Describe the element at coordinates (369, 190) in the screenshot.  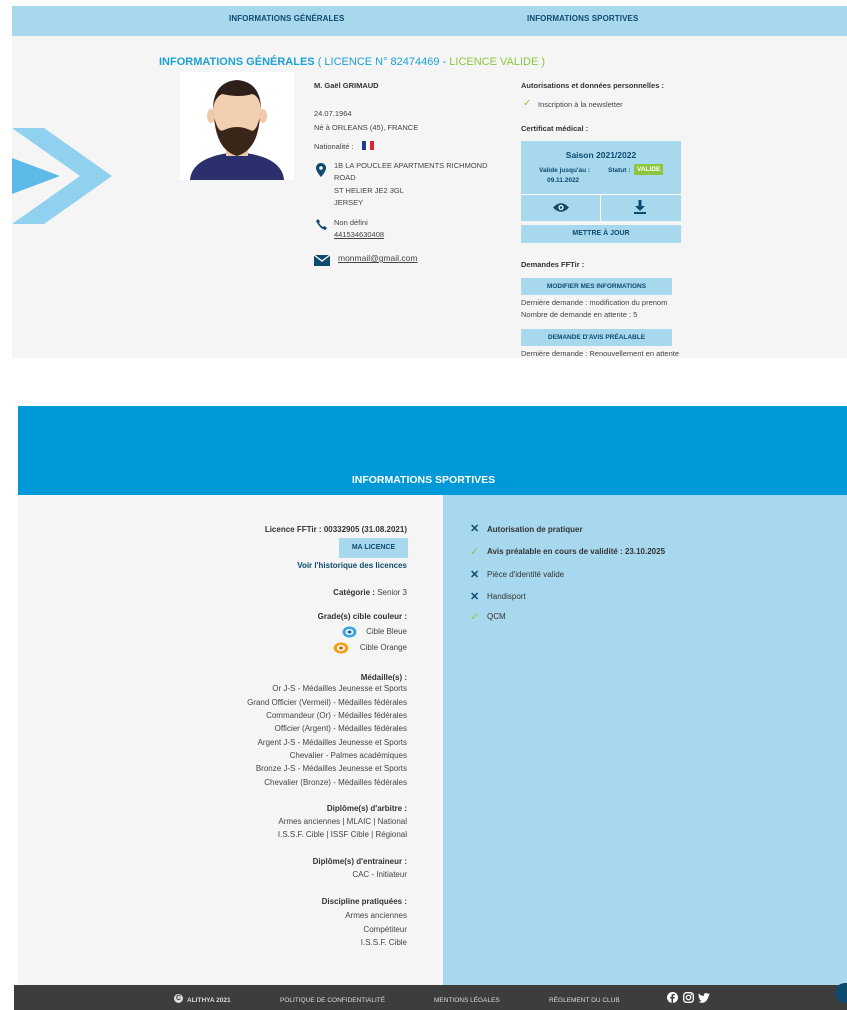
I see `address-line: ST HELIER JE2 3GL` at that location.